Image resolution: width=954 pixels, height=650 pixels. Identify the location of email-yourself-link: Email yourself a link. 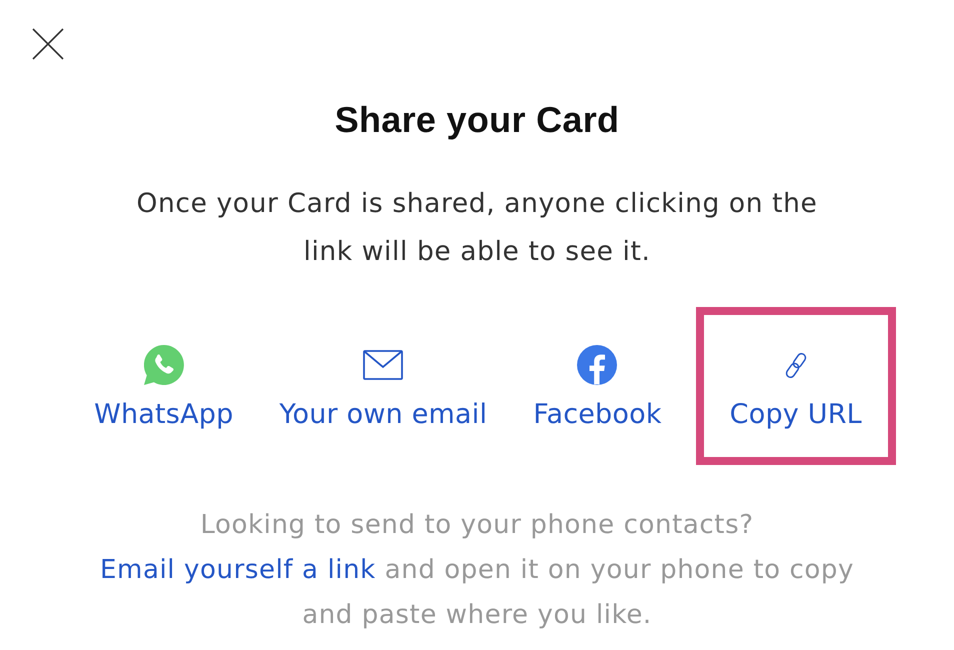
(238, 570).